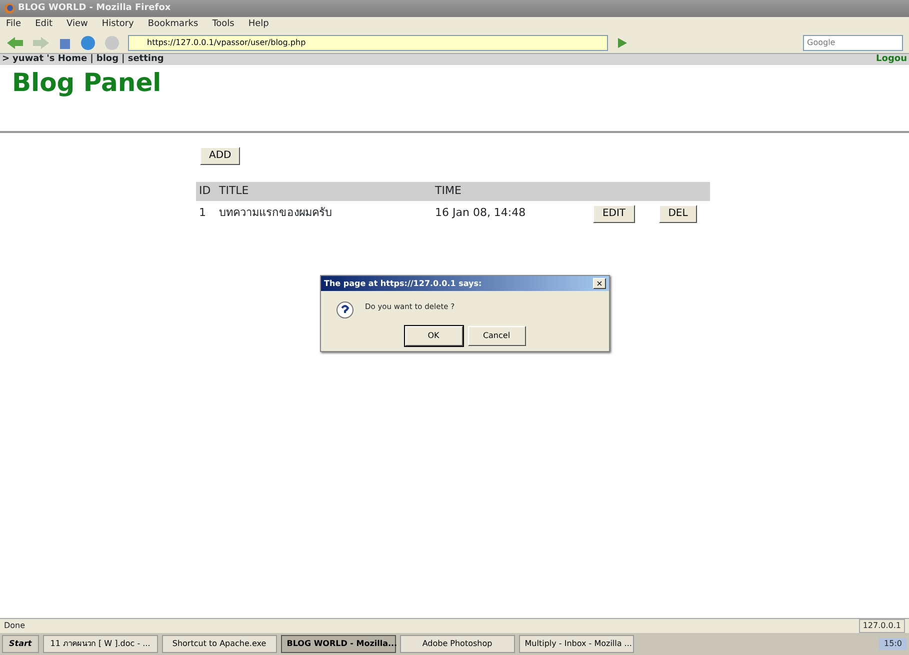 The height and width of the screenshot is (655, 909). Describe the element at coordinates (118, 25) in the screenshot. I see `menu-item: History` at that location.